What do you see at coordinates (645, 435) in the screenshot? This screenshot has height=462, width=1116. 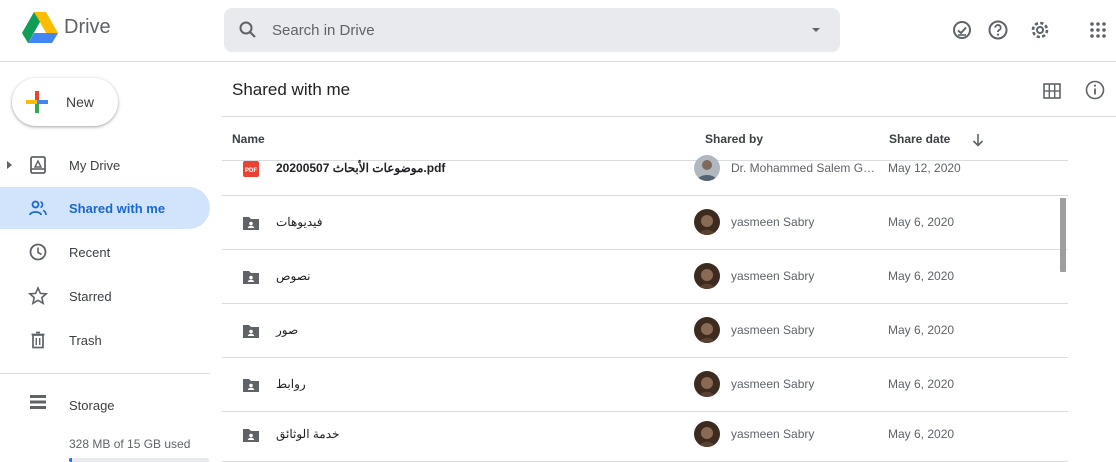 I see `table-row: خدمة الوثائق yasmeen Sabry May 6, 2020` at bounding box center [645, 435].